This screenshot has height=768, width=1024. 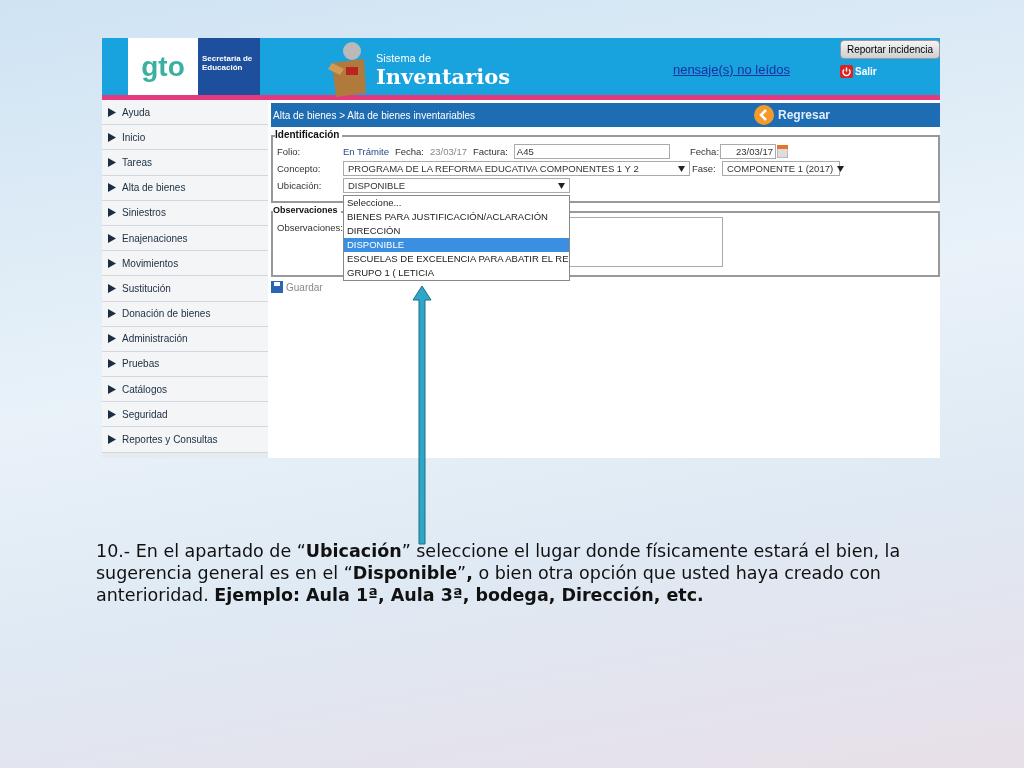 I want to click on field-label: Factura:, so click(x=490, y=151).